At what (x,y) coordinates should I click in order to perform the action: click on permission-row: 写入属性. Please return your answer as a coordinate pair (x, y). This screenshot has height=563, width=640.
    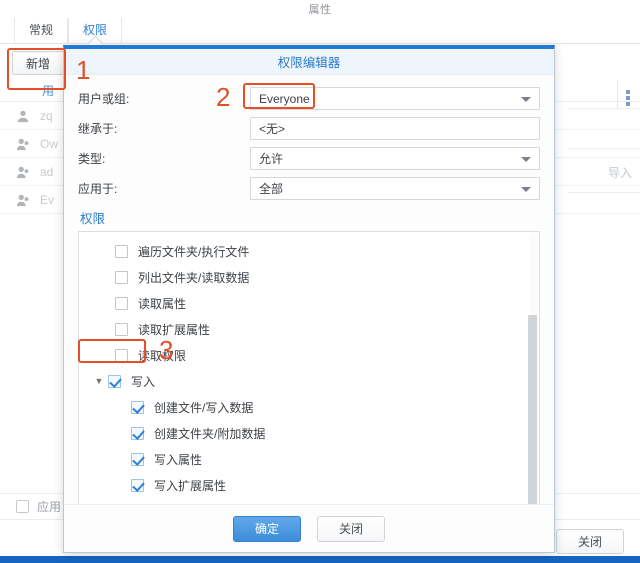
    Looking at the image, I should click on (309, 459).